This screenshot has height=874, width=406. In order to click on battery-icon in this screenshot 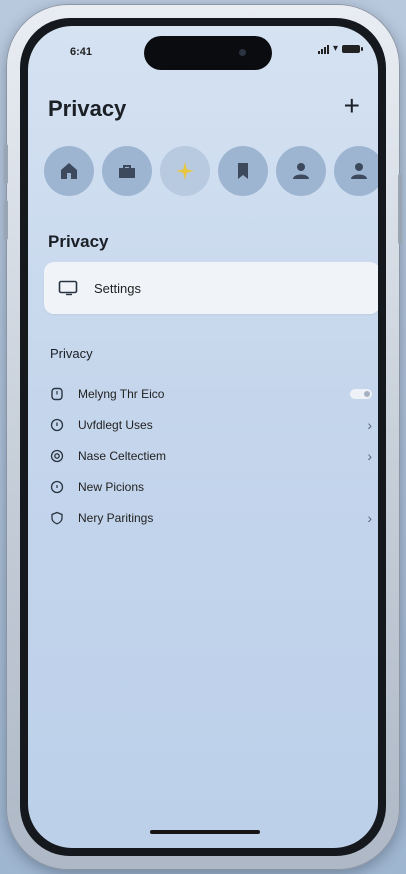, I will do `click(352, 49)`.